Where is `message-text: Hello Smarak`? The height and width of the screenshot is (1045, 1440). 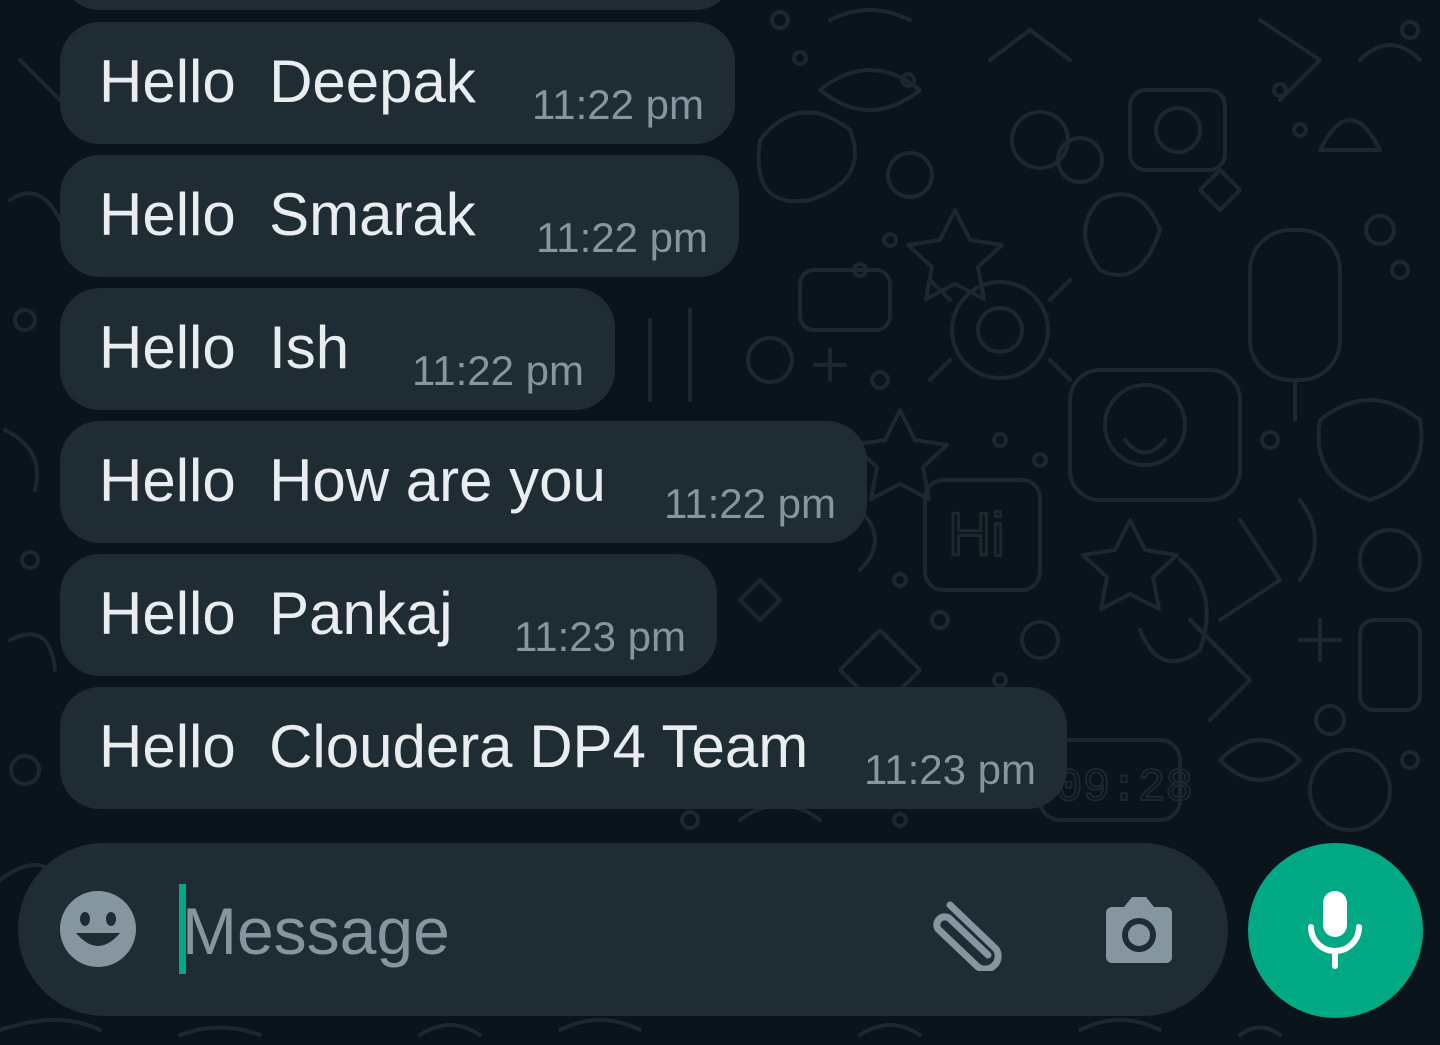 message-text: Hello Smarak is located at coordinates (287, 214).